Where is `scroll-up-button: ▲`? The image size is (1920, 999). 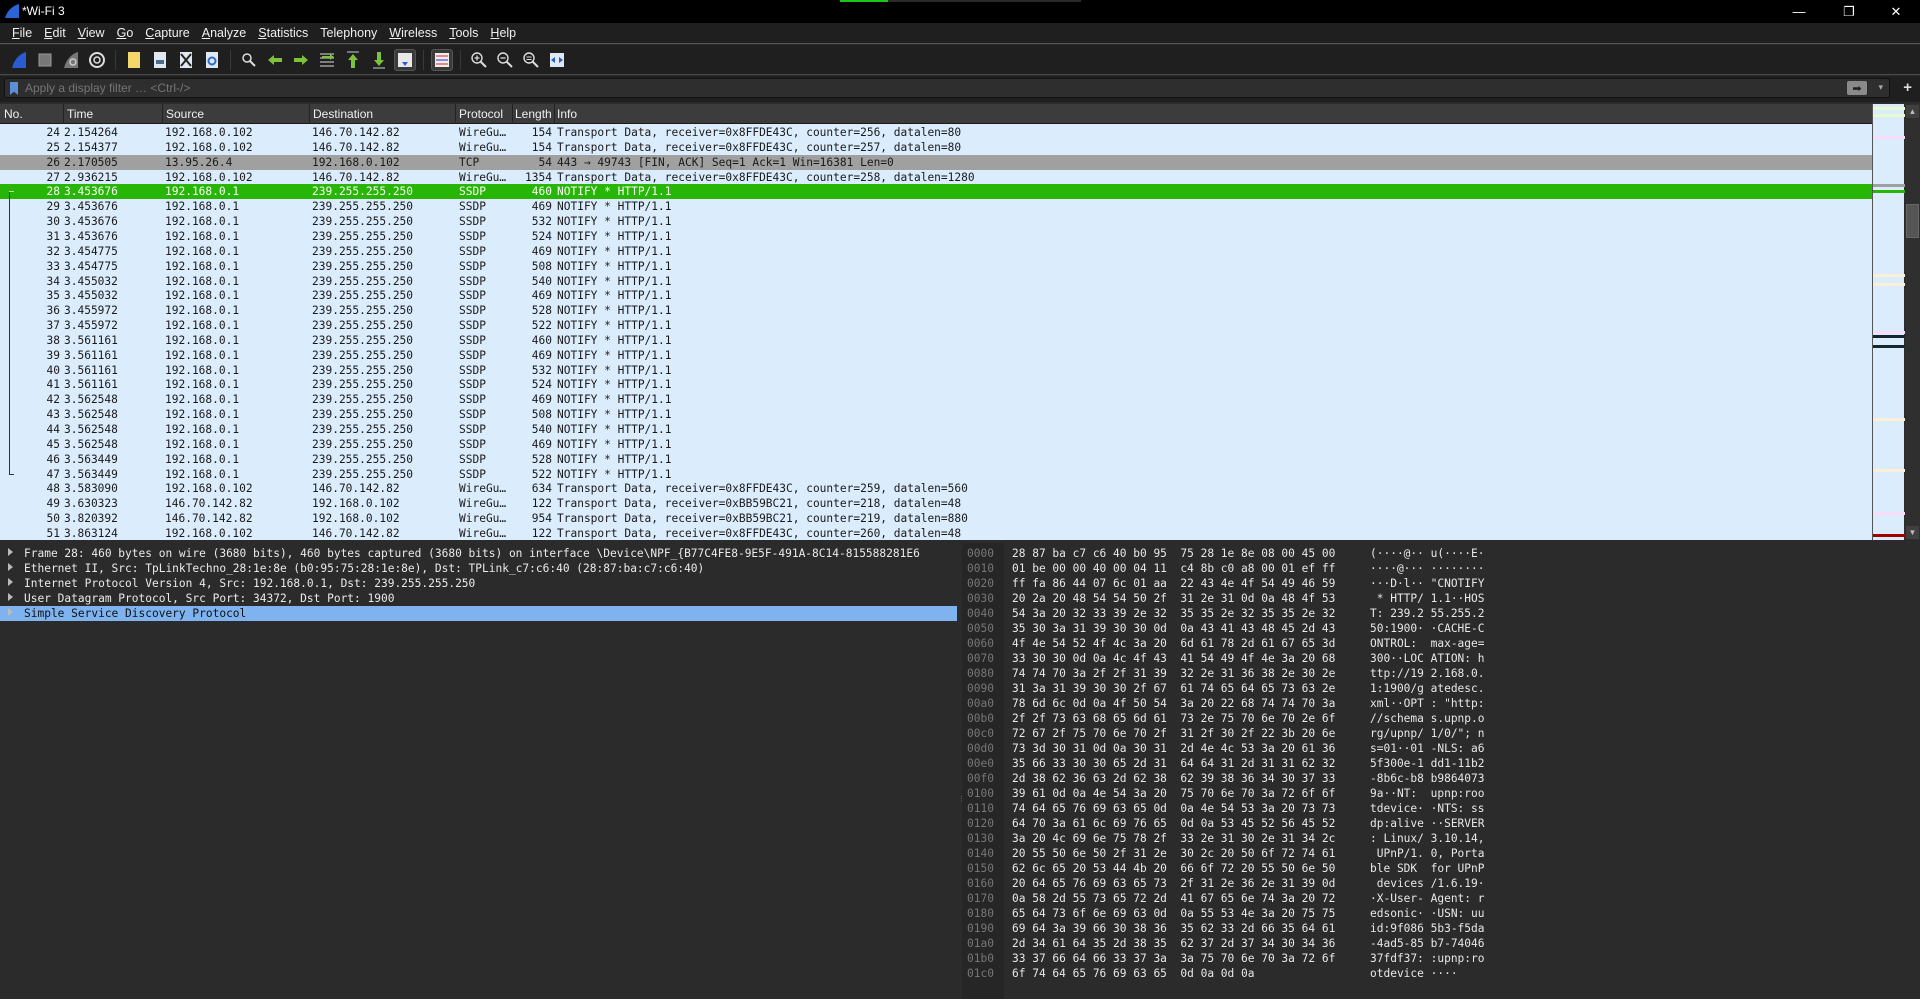 scroll-up-button: ▲ is located at coordinates (1912, 111).